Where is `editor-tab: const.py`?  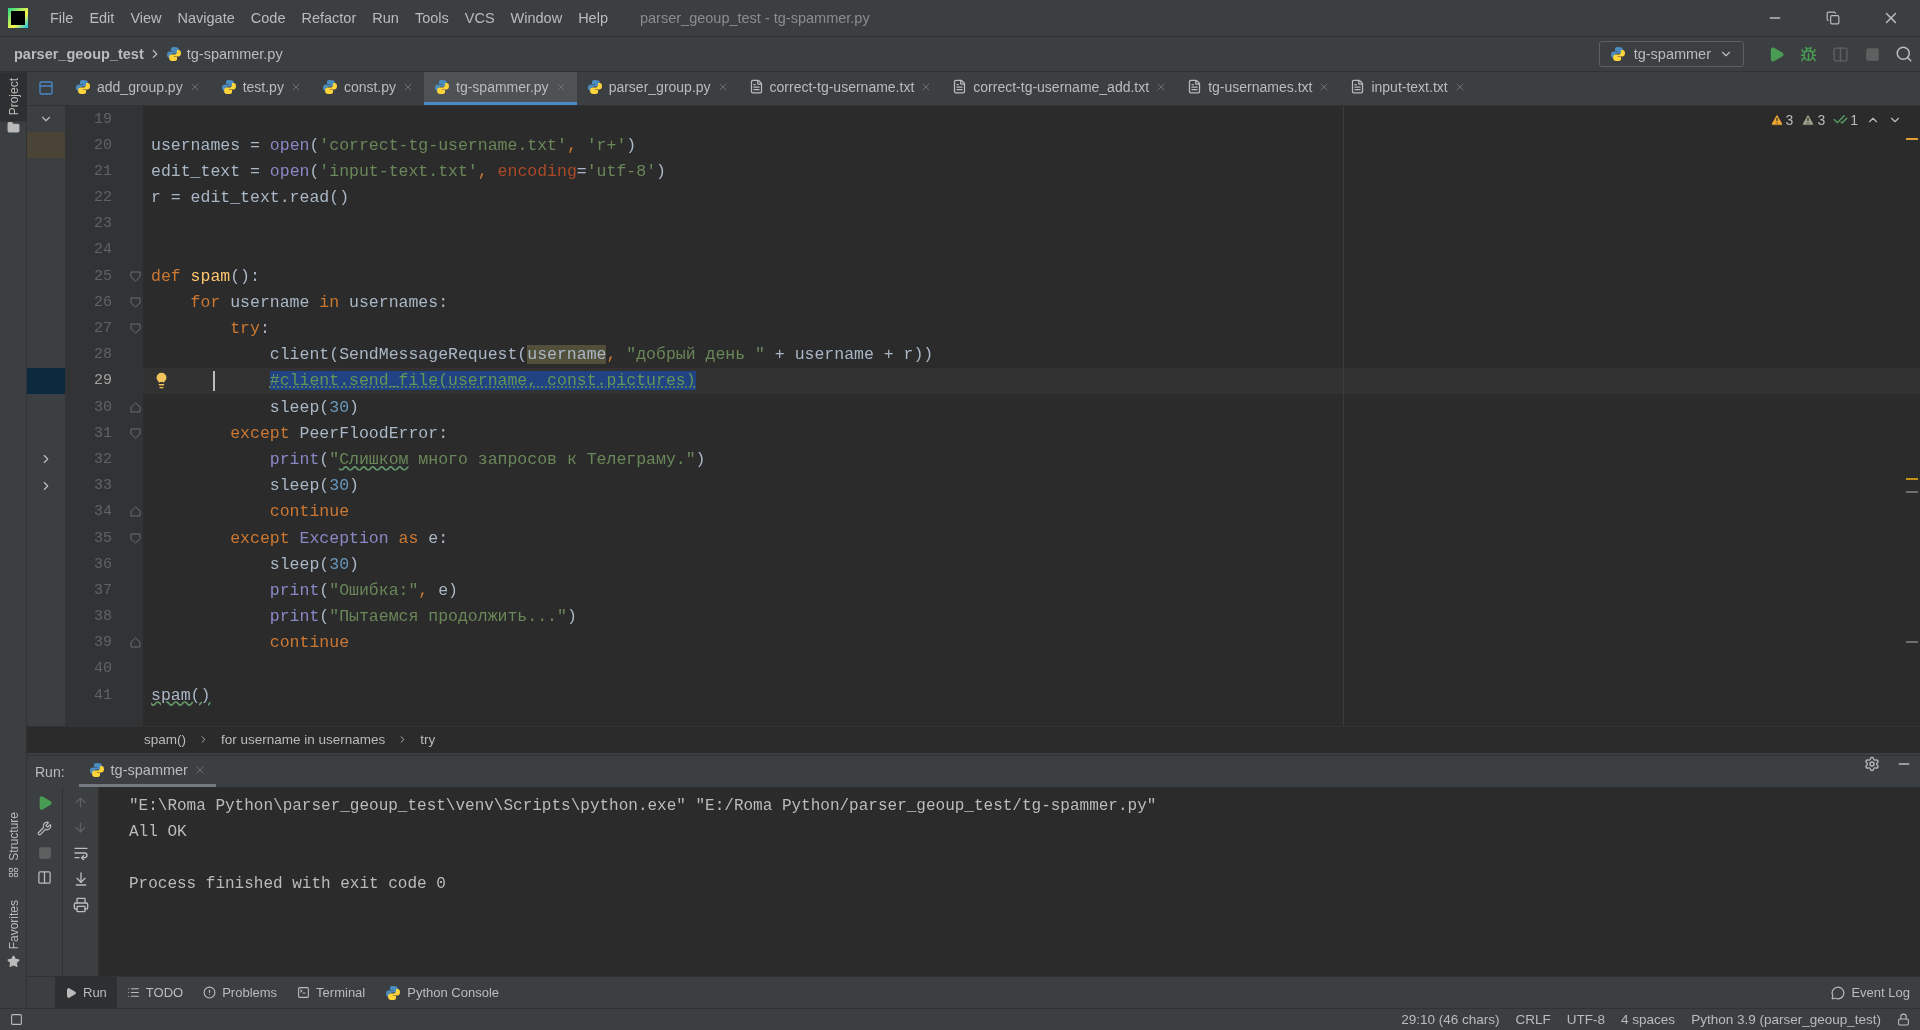
editor-tab: const.py is located at coordinates (368, 88).